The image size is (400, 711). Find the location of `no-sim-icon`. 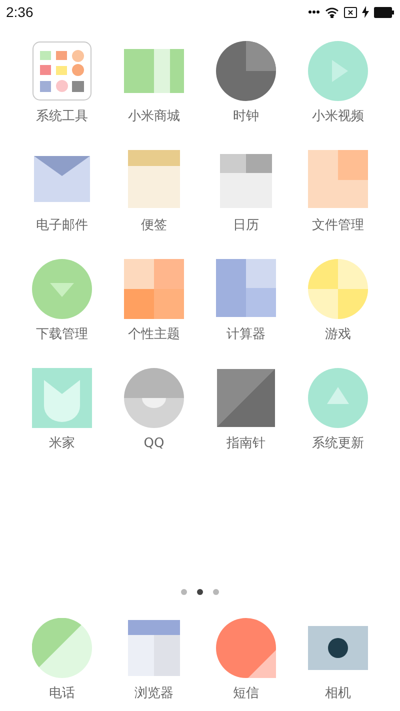

no-sim-icon is located at coordinates (350, 12).